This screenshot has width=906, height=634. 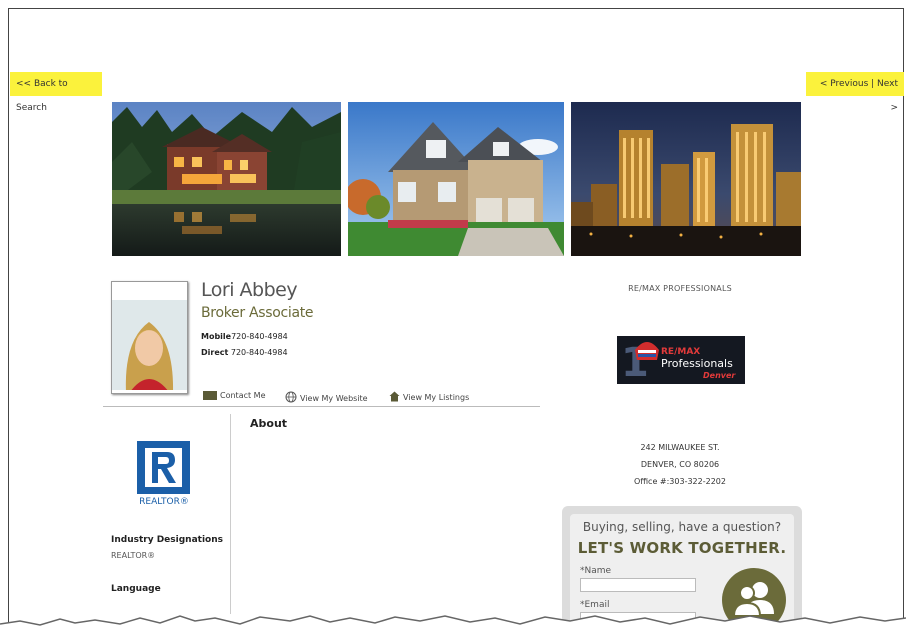 I want to click on address-line2: DENVER, CO 80206, so click(x=680, y=464).